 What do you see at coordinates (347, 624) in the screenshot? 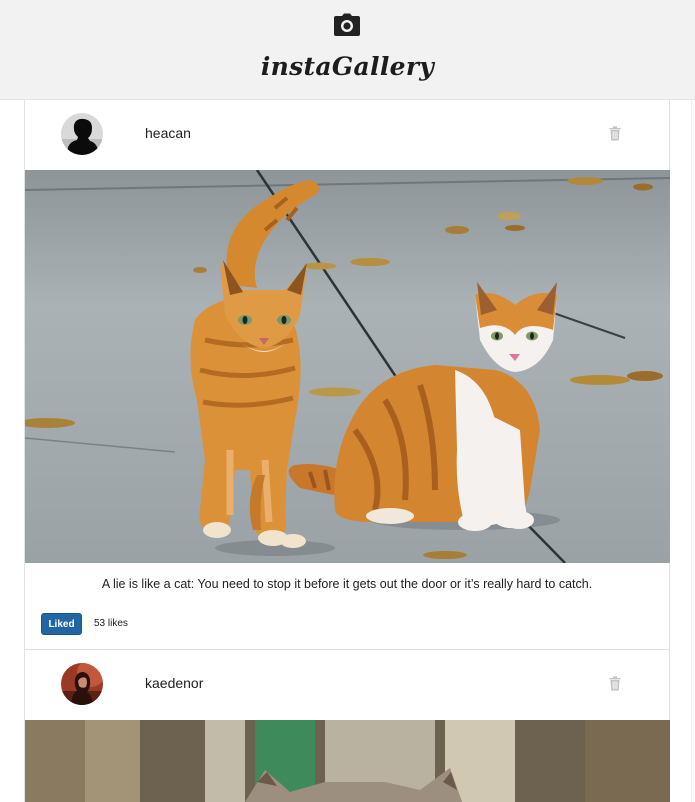
I see `post-actions: Liked 53 likes` at bounding box center [347, 624].